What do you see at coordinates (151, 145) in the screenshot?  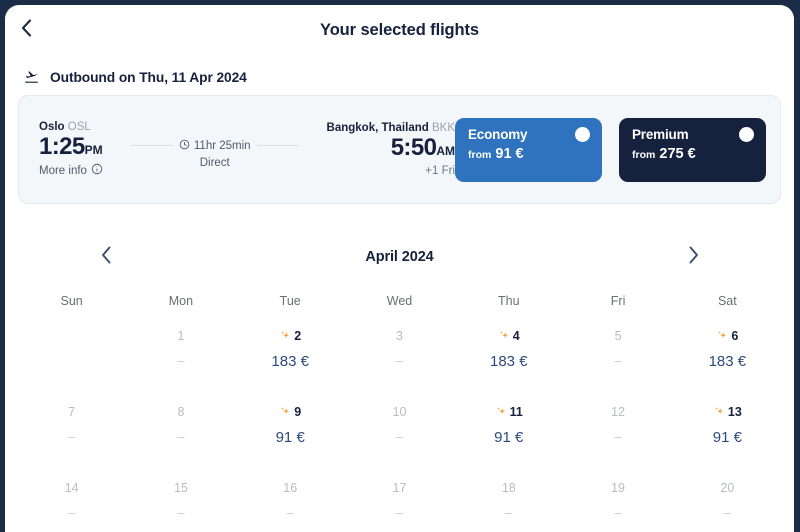 I see `route-line-left` at bounding box center [151, 145].